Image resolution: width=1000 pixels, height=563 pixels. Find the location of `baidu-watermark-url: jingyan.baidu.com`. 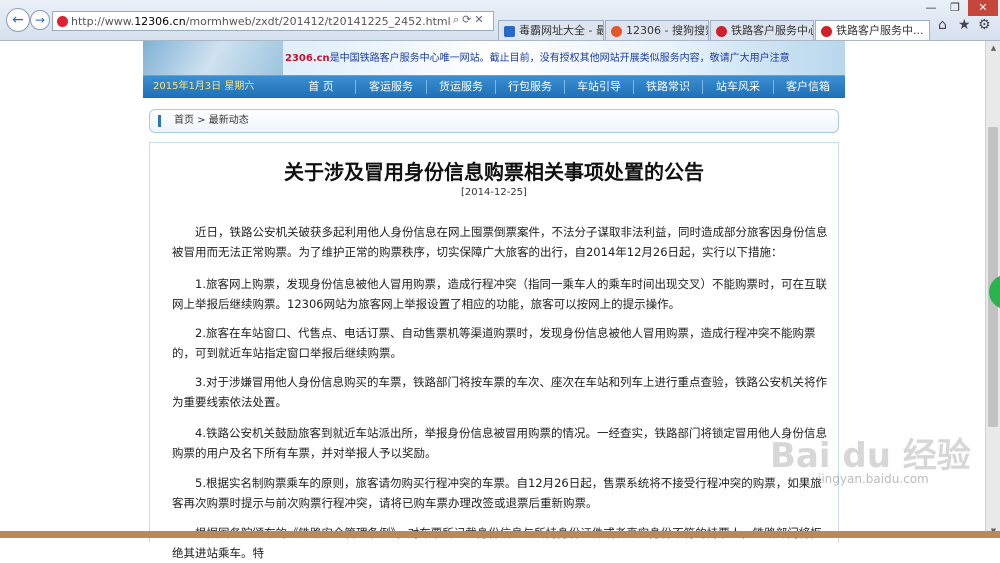

baidu-watermark-url: jingyan.baidu.com is located at coordinates (873, 479).